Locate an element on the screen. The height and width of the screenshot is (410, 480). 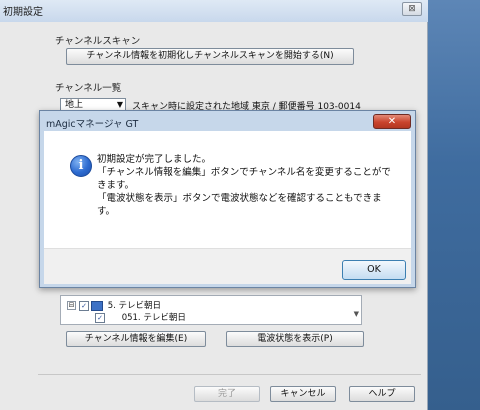
message-line: 「電波状態を表示」ボタンで電波状態などを確認することもできま is located at coordinates (239, 198).